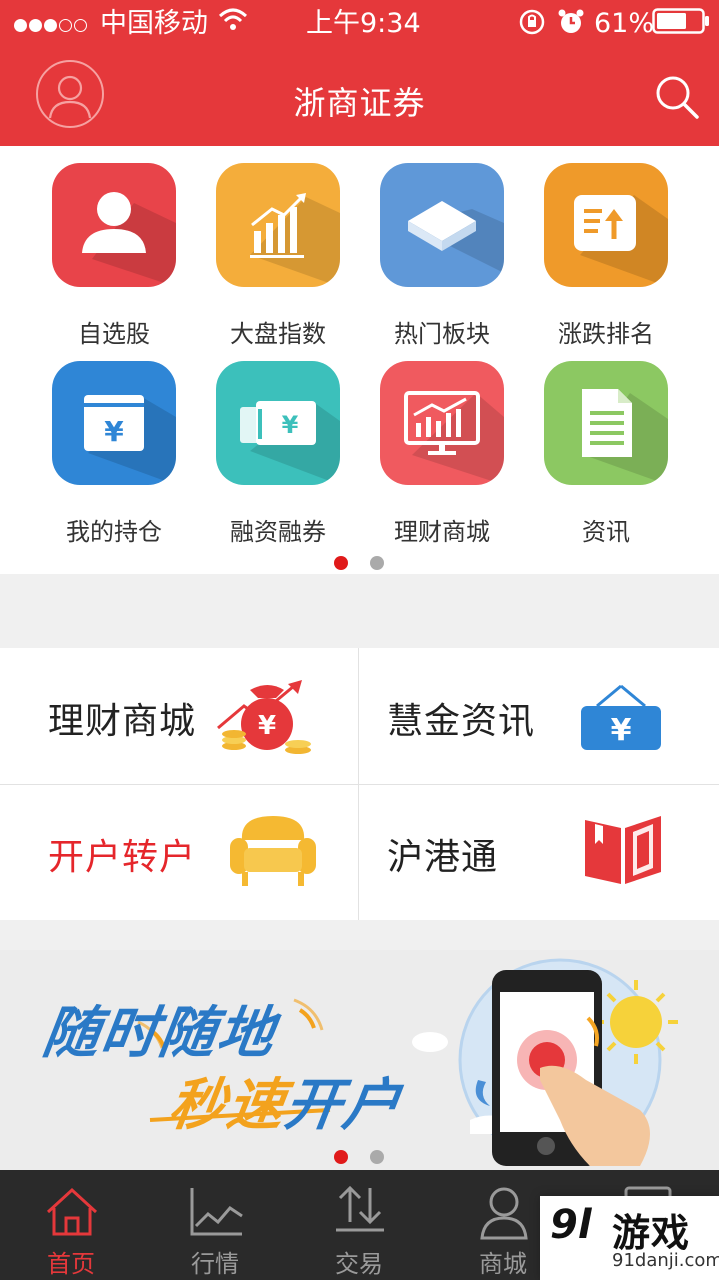 The image size is (719, 1280). Describe the element at coordinates (442, 532) in the screenshot. I see `grid-item-label: 理财商城` at that location.